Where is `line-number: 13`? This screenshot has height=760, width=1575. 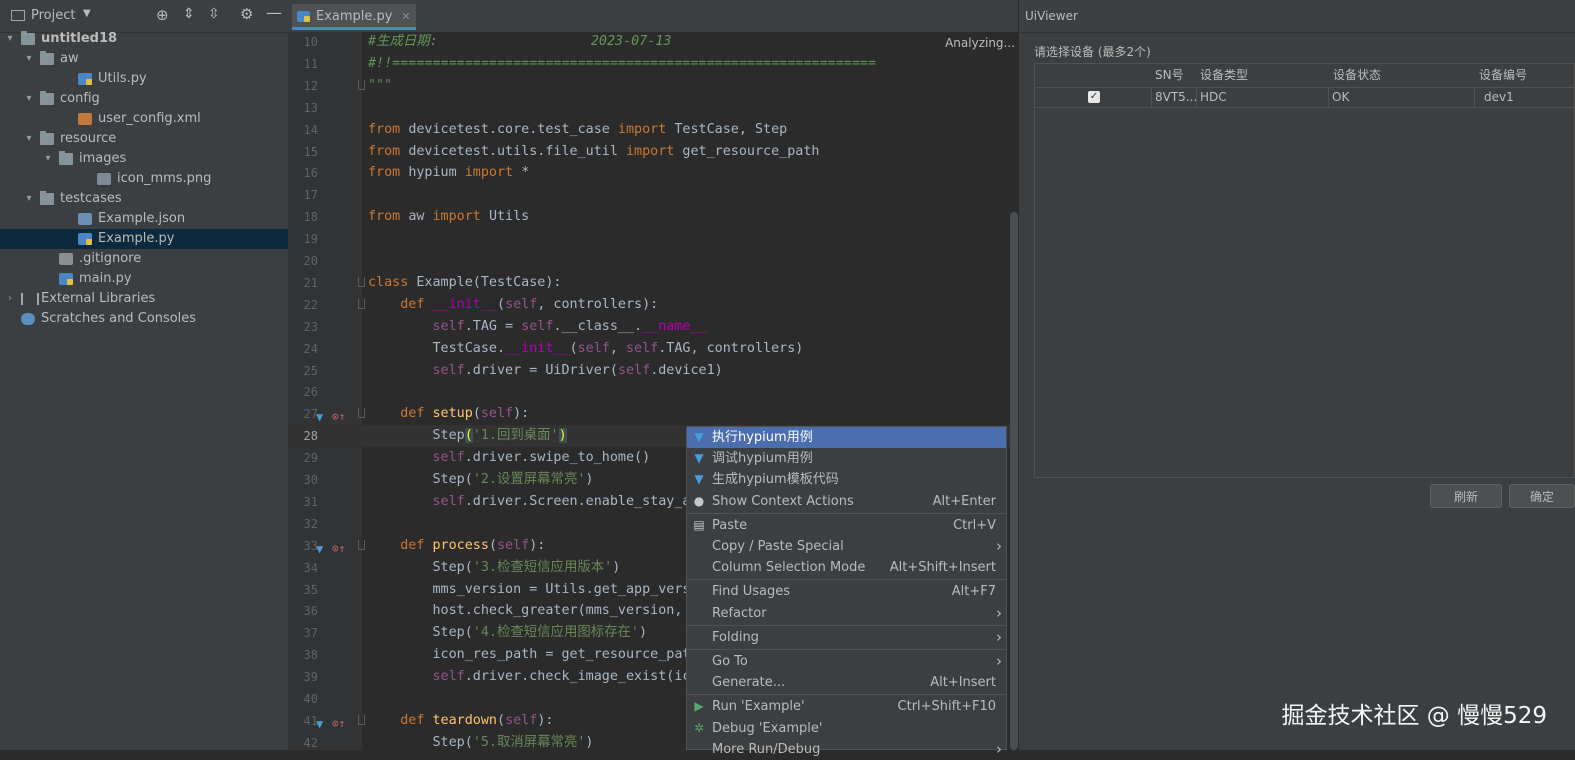
line-number: 13 is located at coordinates (310, 107).